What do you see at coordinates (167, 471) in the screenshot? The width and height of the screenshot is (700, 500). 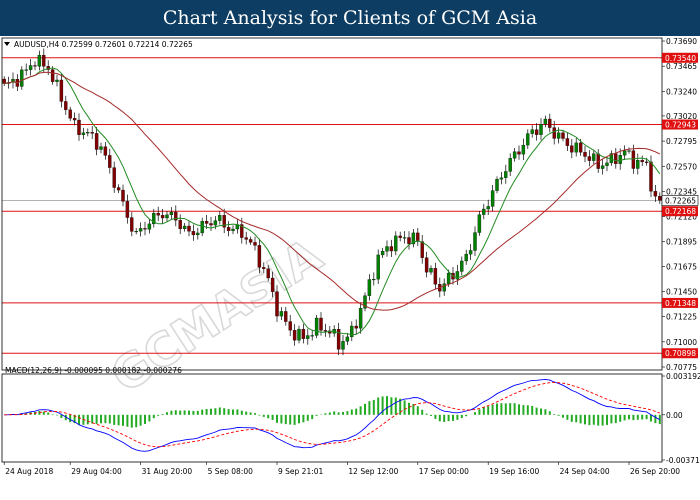 I see `time-tick-label: 31 Aug 20:00` at bounding box center [167, 471].